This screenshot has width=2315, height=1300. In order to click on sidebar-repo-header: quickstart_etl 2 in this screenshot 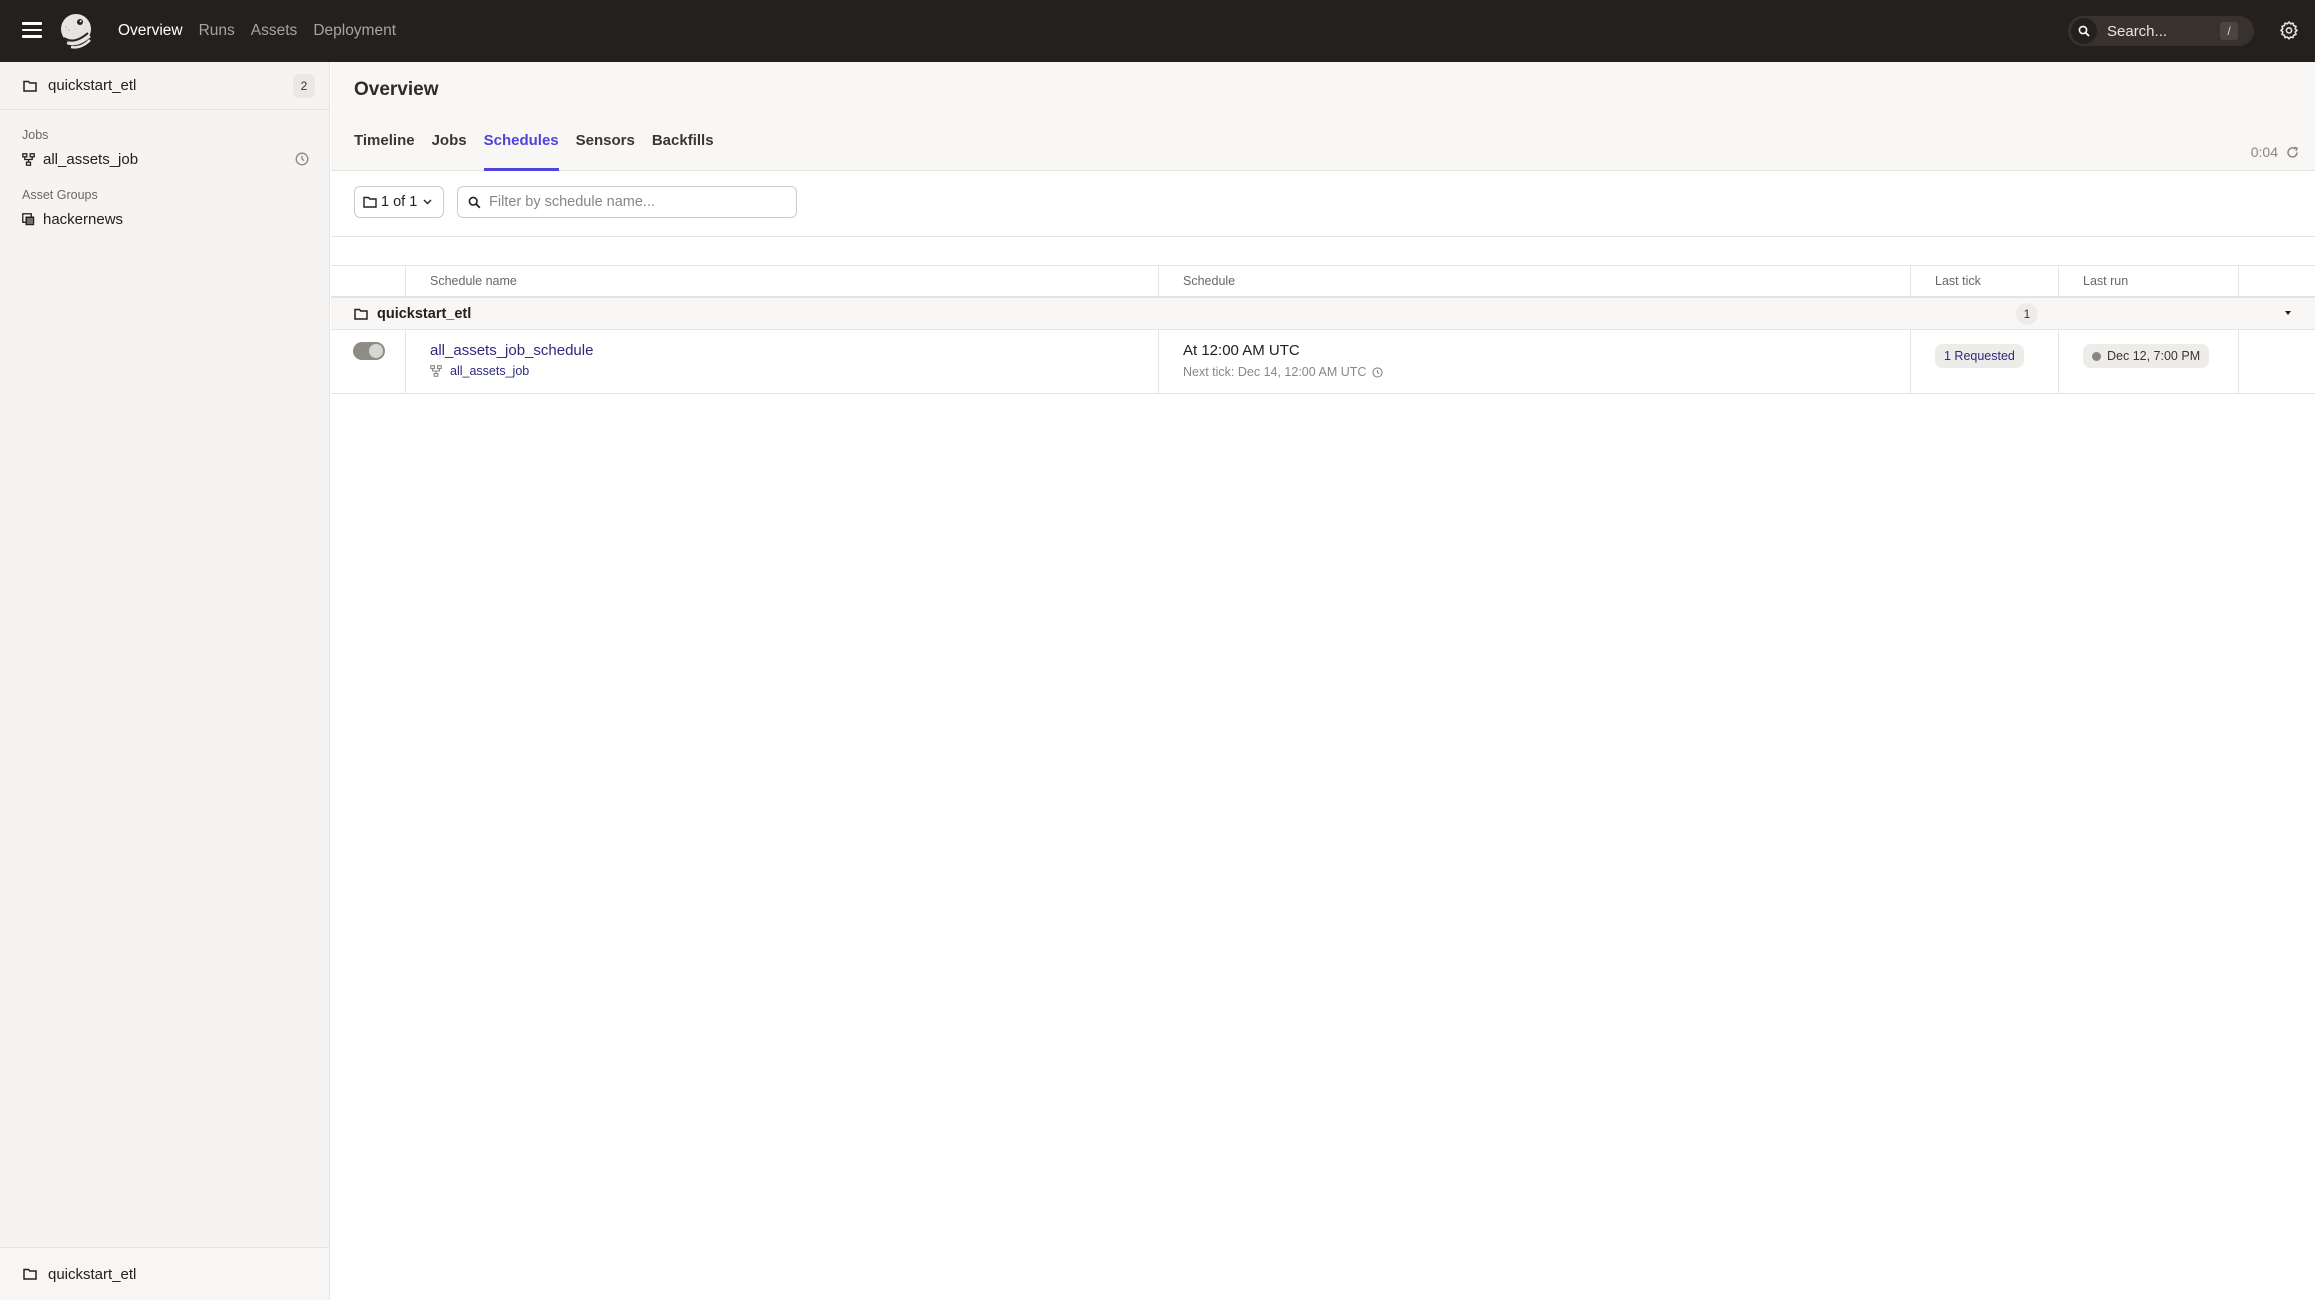, I will do `click(164, 86)`.